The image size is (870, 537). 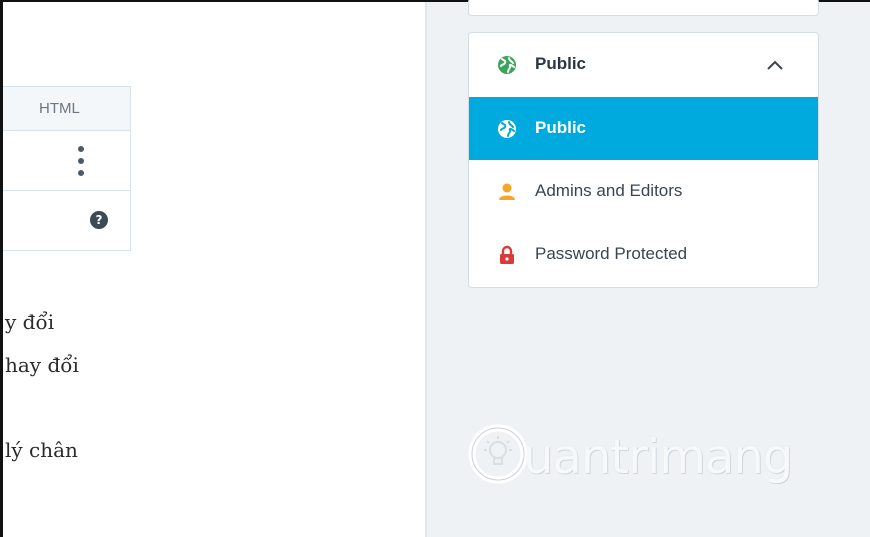 I want to click on lightbulb-icon, so click(x=498, y=454).